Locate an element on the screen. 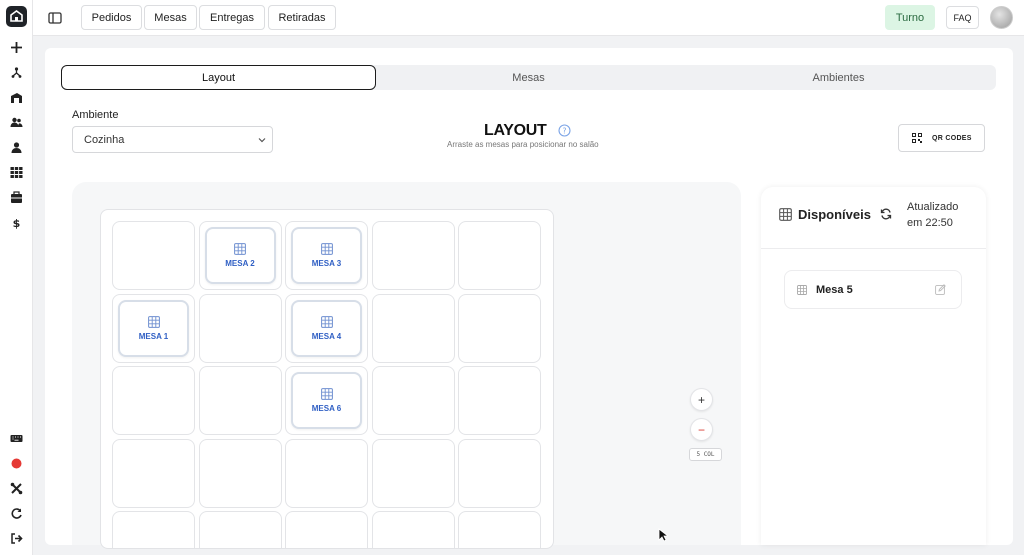  edit-icon is located at coordinates (940, 289).